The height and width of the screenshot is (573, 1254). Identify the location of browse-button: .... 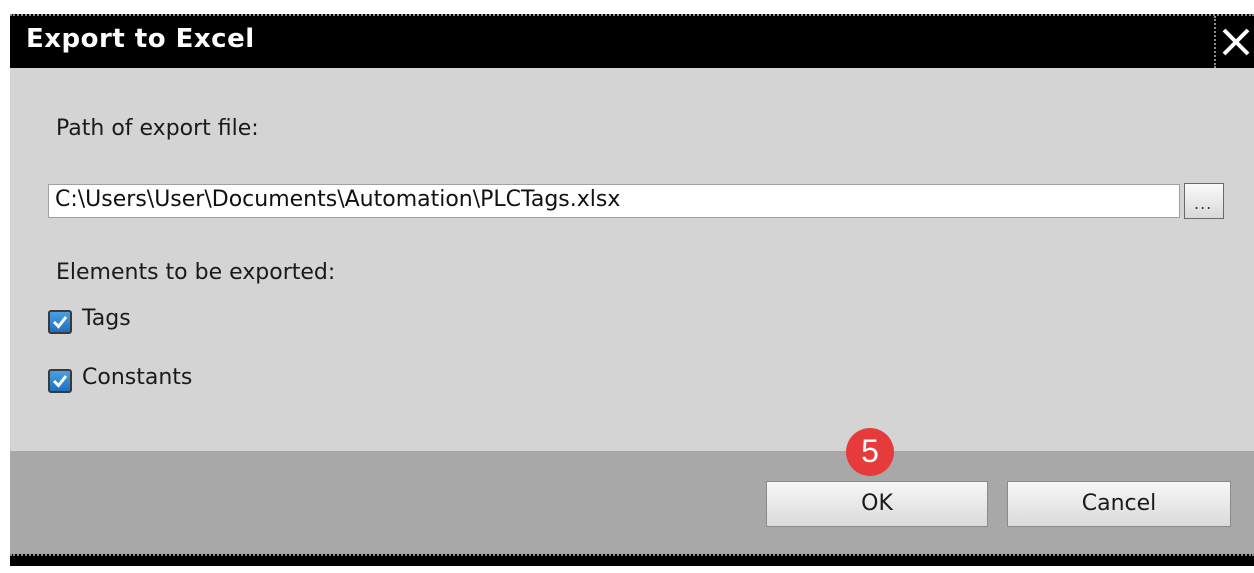
(1204, 201).